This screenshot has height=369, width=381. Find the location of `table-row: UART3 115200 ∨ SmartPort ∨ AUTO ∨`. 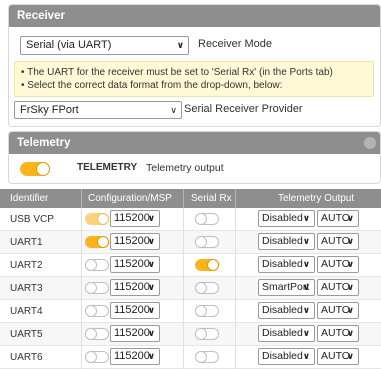

table-row: UART3 115200 ∨ SmartPort ∨ AUTO ∨ is located at coordinates (190, 288).